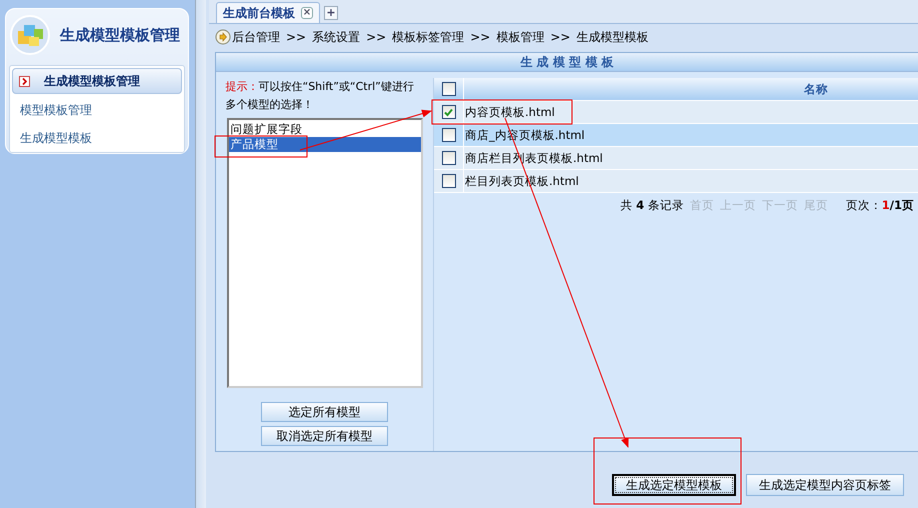  I want to click on total-pages: /1页, so click(902, 205).